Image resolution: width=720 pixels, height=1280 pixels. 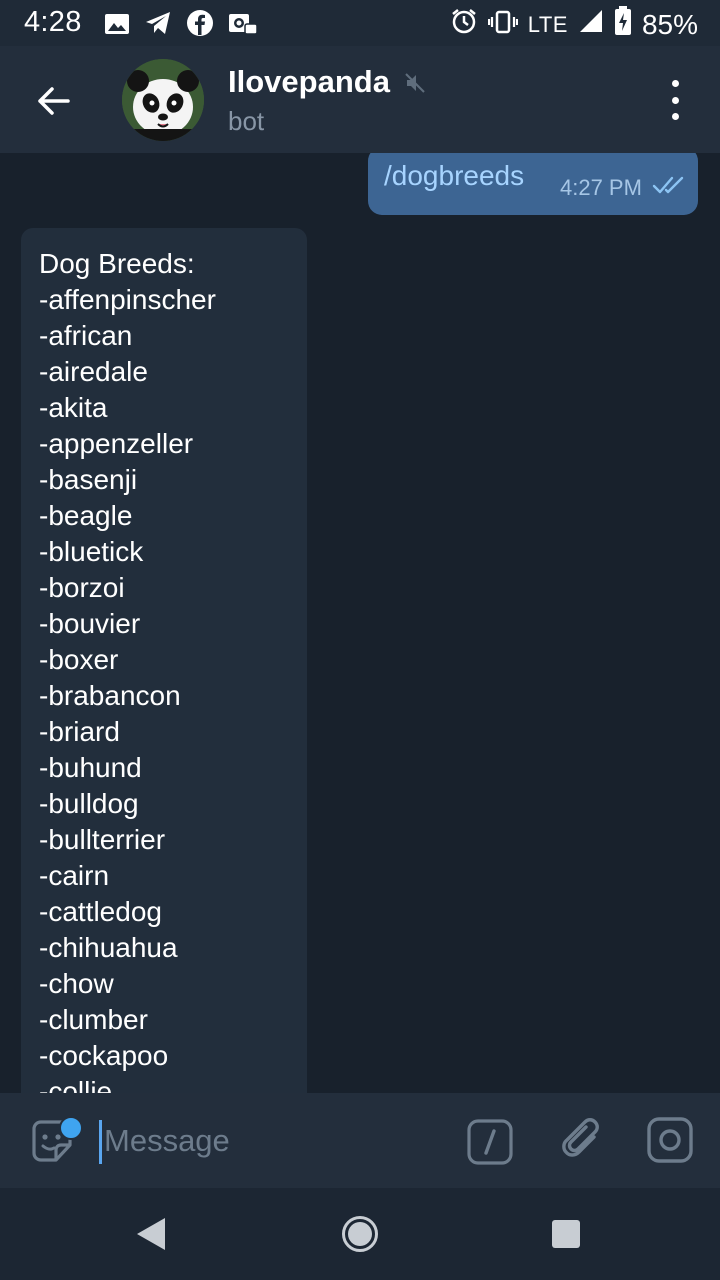 What do you see at coordinates (82, 587) in the screenshot?
I see `breed-list-item: -borzoi` at bounding box center [82, 587].